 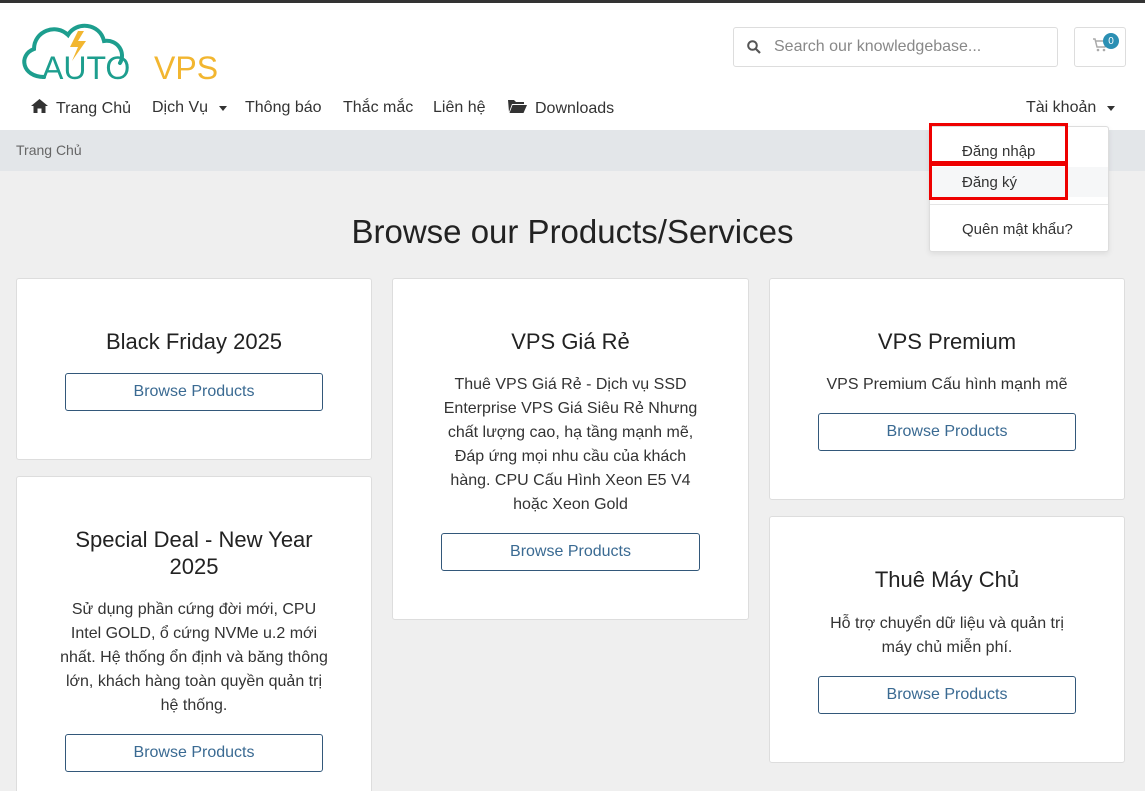 I want to click on nav-contact-label: Liên hệ, so click(x=459, y=107).